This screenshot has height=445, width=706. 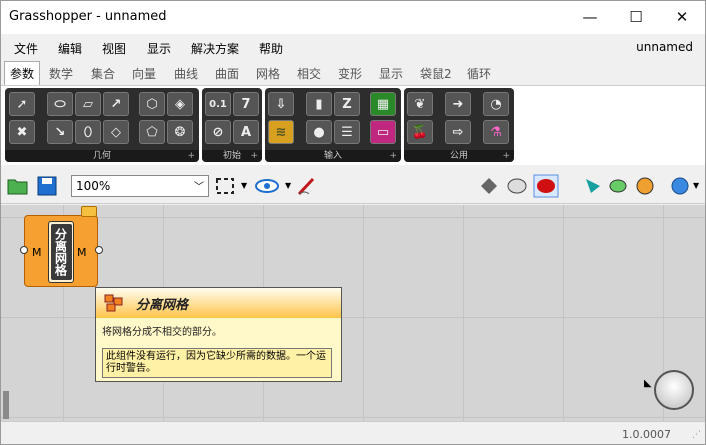 What do you see at coordinates (680, 186) in the screenshot?
I see `display-sphere-icon` at bounding box center [680, 186].